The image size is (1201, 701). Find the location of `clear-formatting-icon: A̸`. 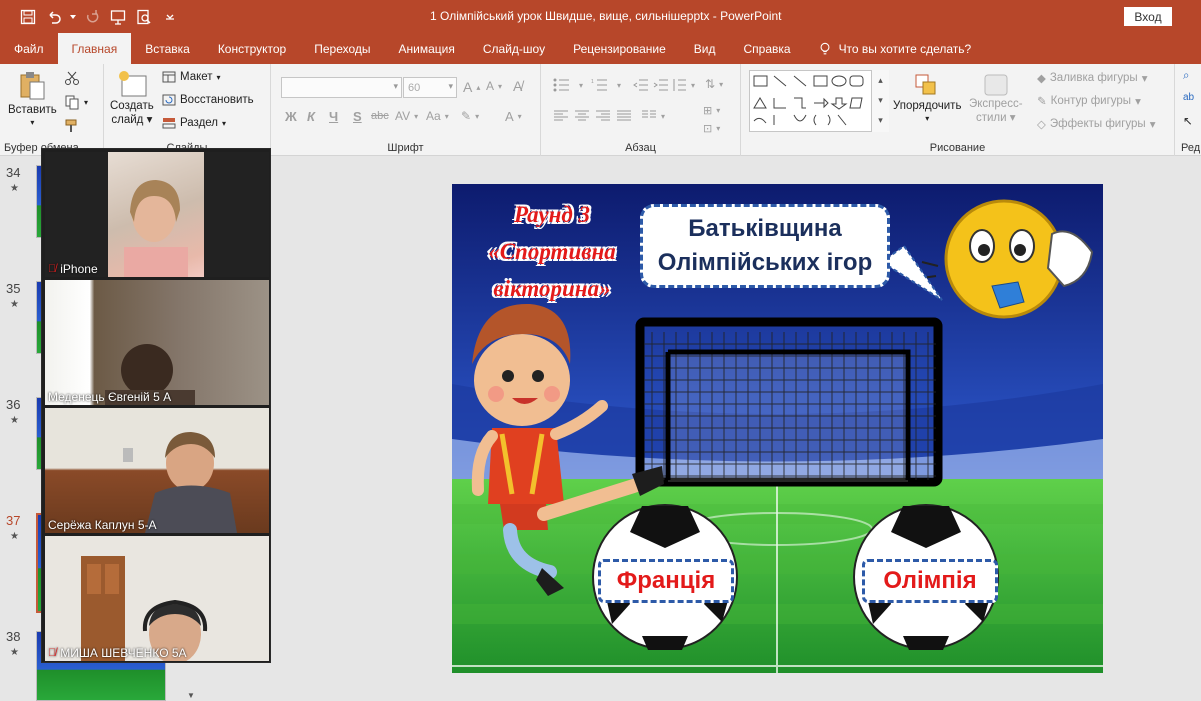

clear-formatting-icon: A̸ is located at coordinates (517, 86).